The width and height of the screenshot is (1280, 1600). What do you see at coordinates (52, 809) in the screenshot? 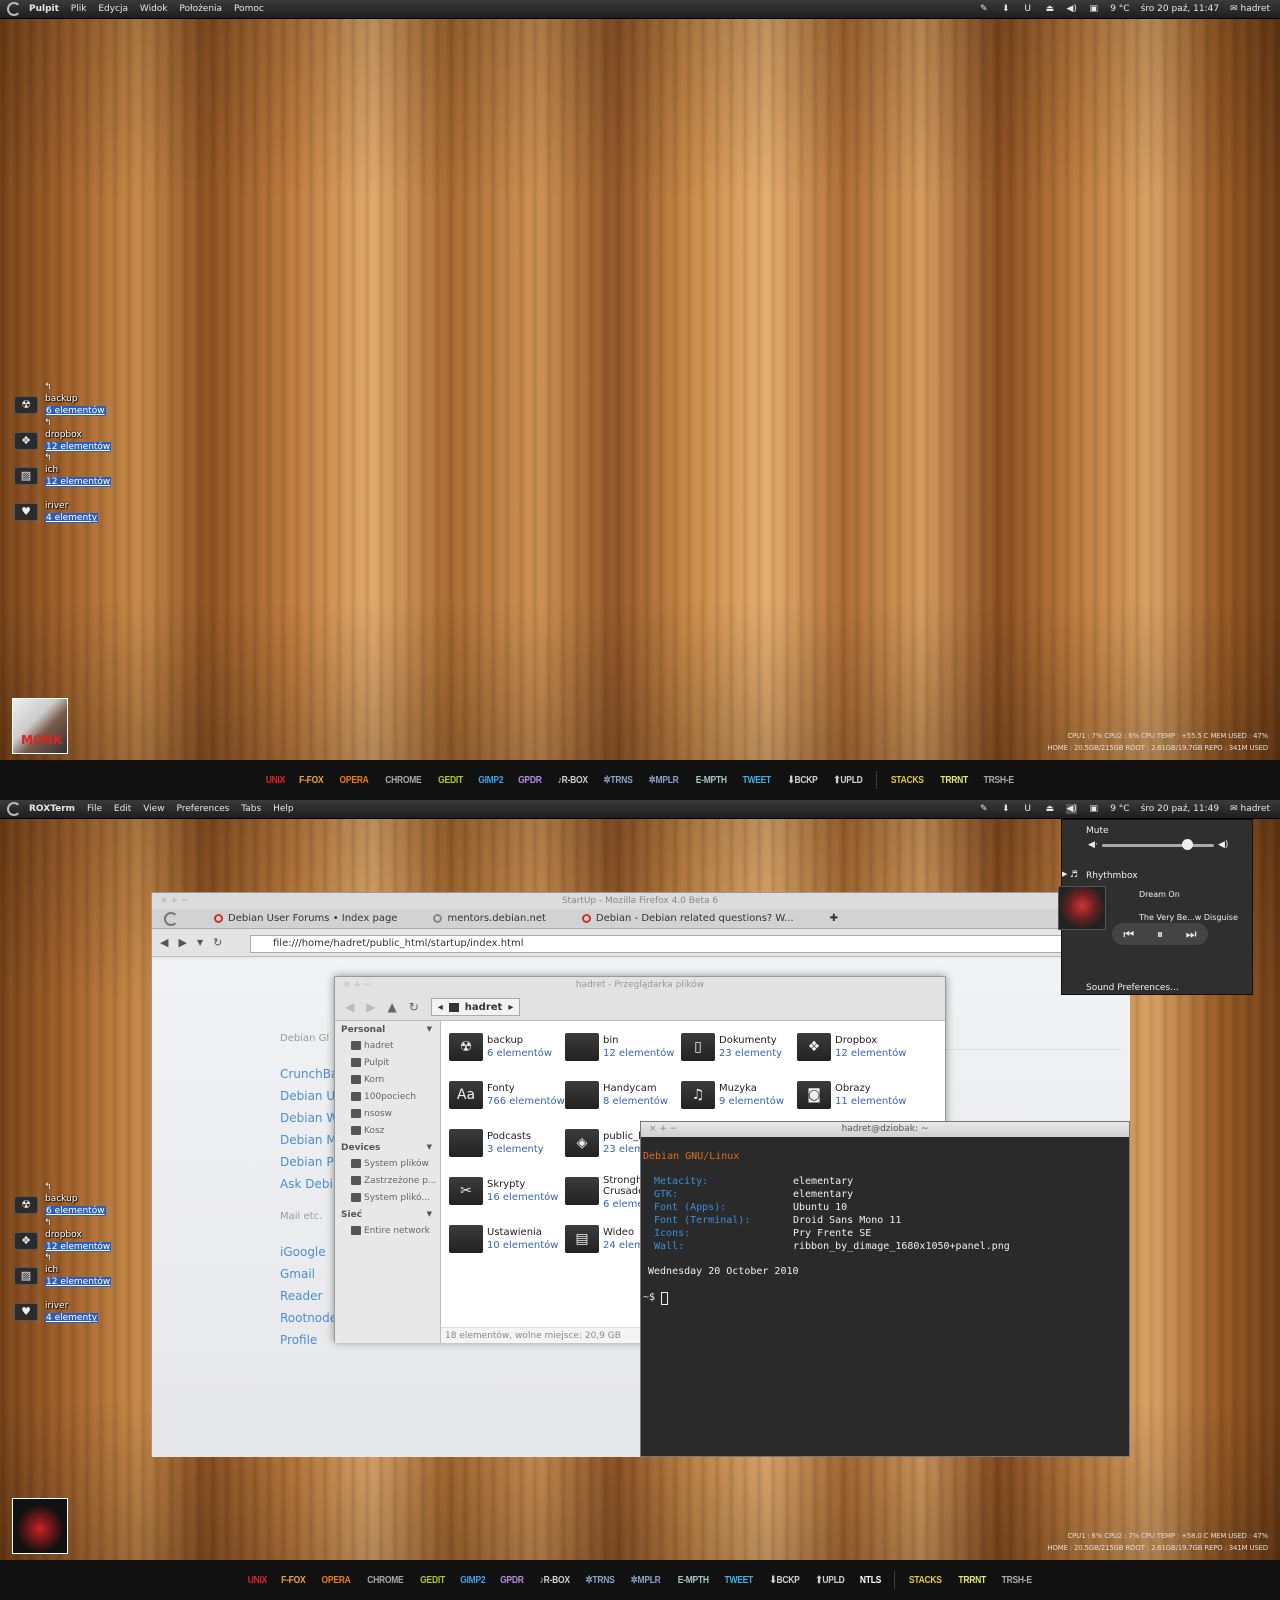
I see `menu-app-name: ROXTerm` at bounding box center [52, 809].